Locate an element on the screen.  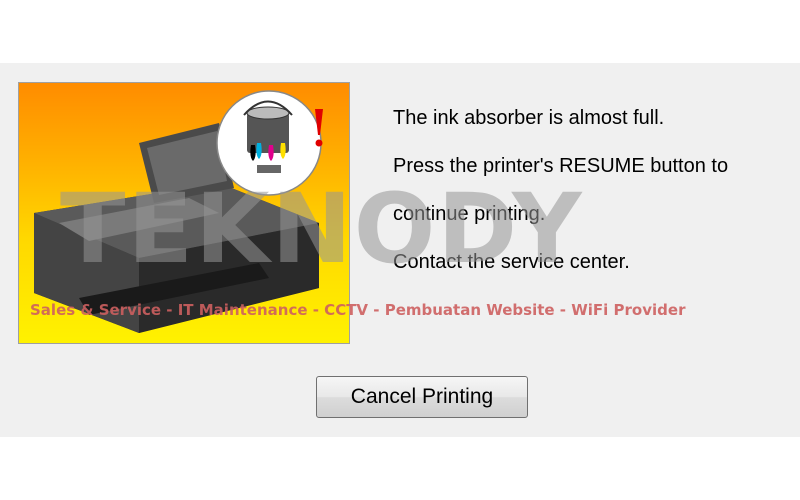
exclamation-icon is located at coordinates (319, 128).